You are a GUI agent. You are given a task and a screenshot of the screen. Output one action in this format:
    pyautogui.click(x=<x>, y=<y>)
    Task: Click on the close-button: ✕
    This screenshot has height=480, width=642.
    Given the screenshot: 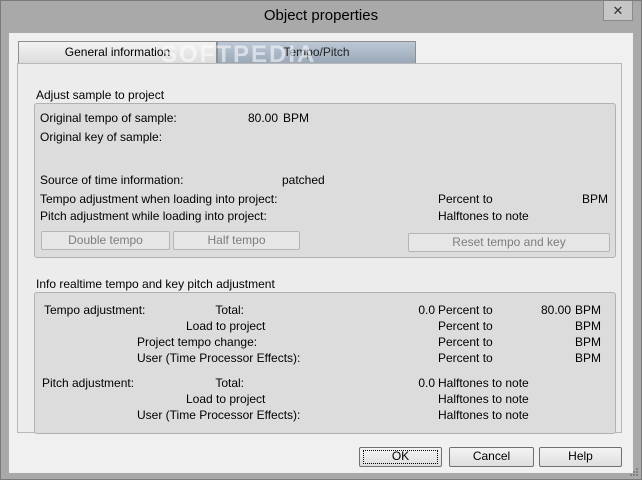 What is the action you would take?
    pyautogui.click(x=618, y=11)
    